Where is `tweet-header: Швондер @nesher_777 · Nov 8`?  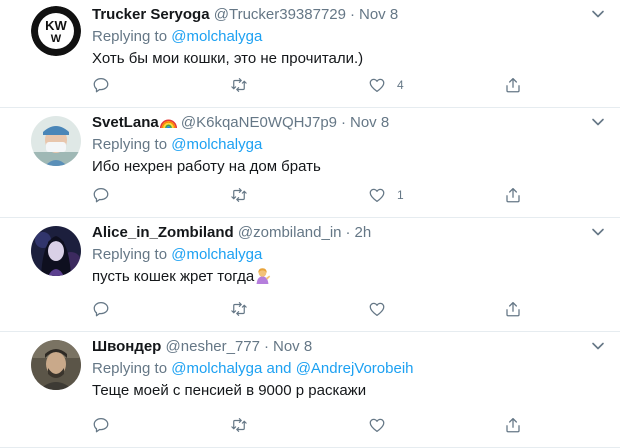
tweet-header: Швондер @nesher_777 · Nov 8 is located at coordinates (346, 347).